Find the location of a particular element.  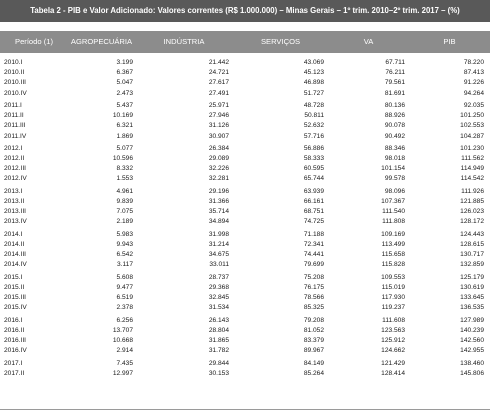

agropecuaria-cell: 3.199 is located at coordinates (124, 62).